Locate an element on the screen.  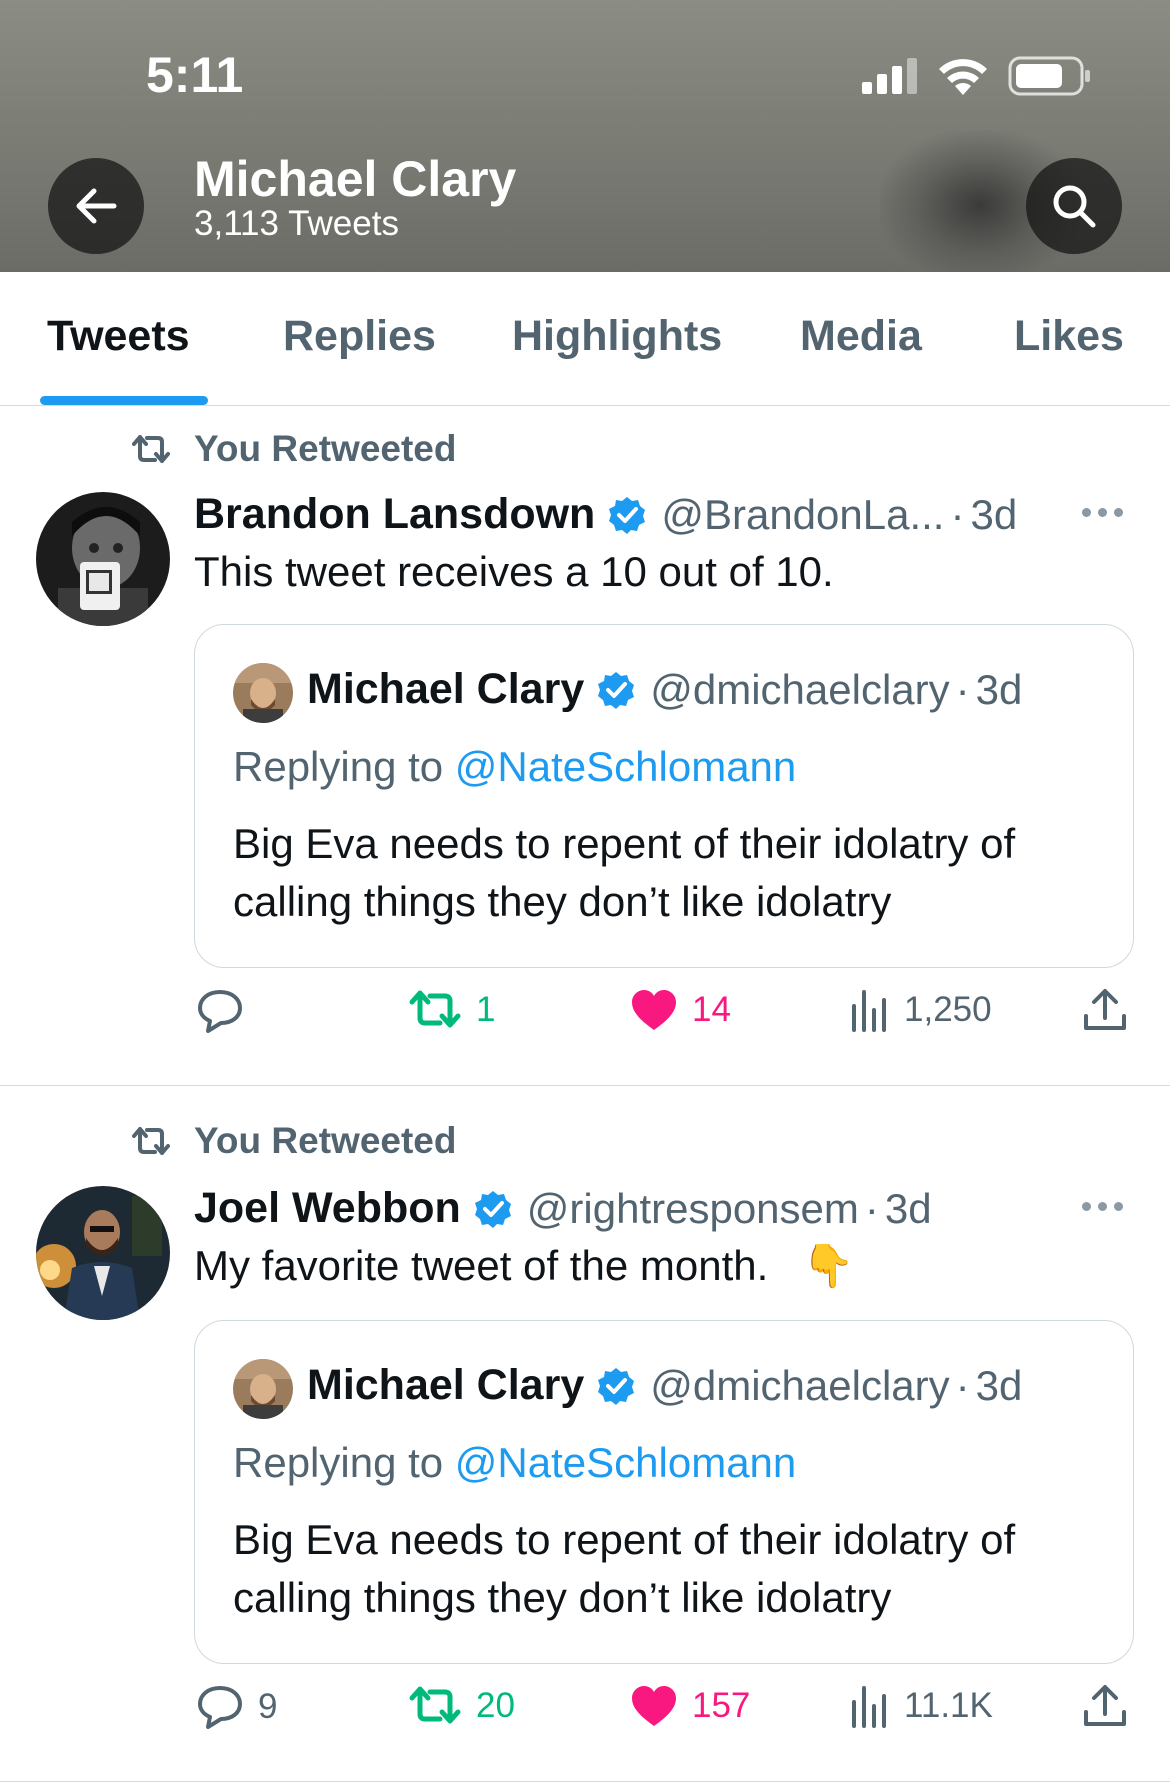
arrow-left-icon is located at coordinates (96, 206).